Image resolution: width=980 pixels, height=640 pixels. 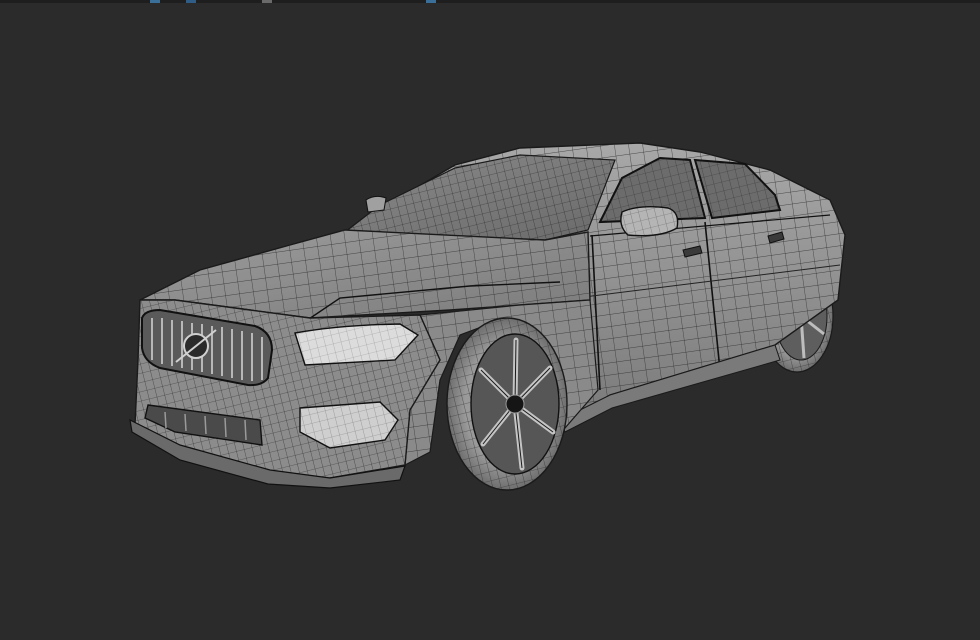 What do you see at coordinates (507, 404) in the screenshot?
I see `front-wheel` at bounding box center [507, 404].